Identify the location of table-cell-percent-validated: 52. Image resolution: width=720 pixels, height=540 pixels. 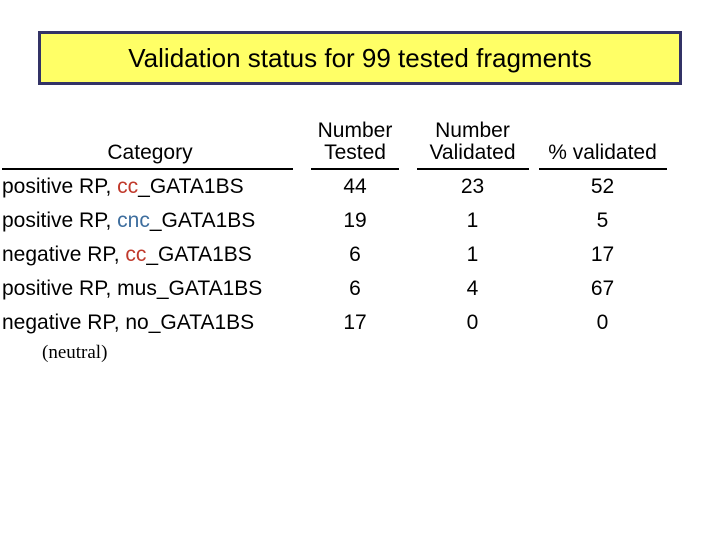
(602, 186).